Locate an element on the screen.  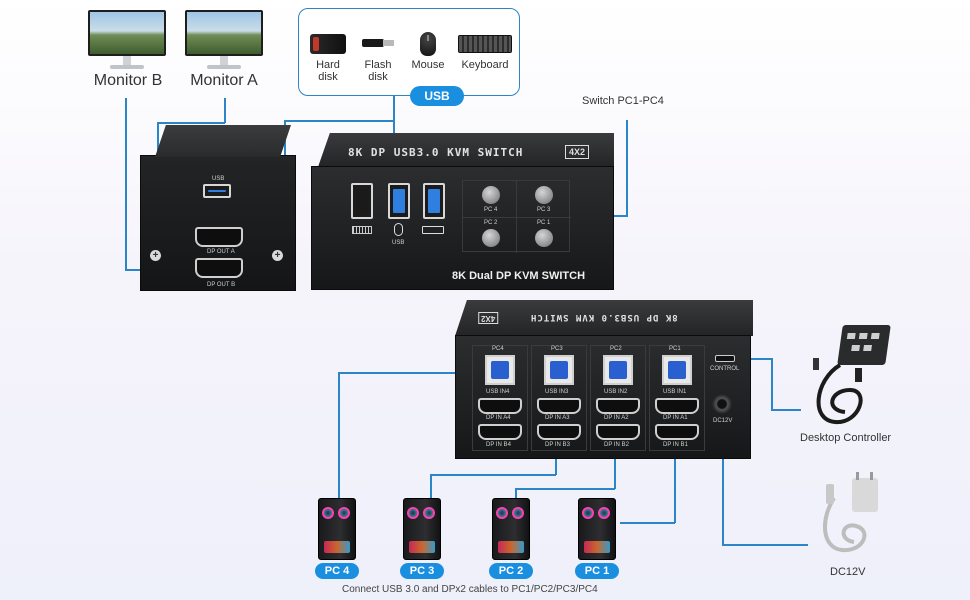
dp-in-a4-label: DP IN A4 is located at coordinates (498, 418).